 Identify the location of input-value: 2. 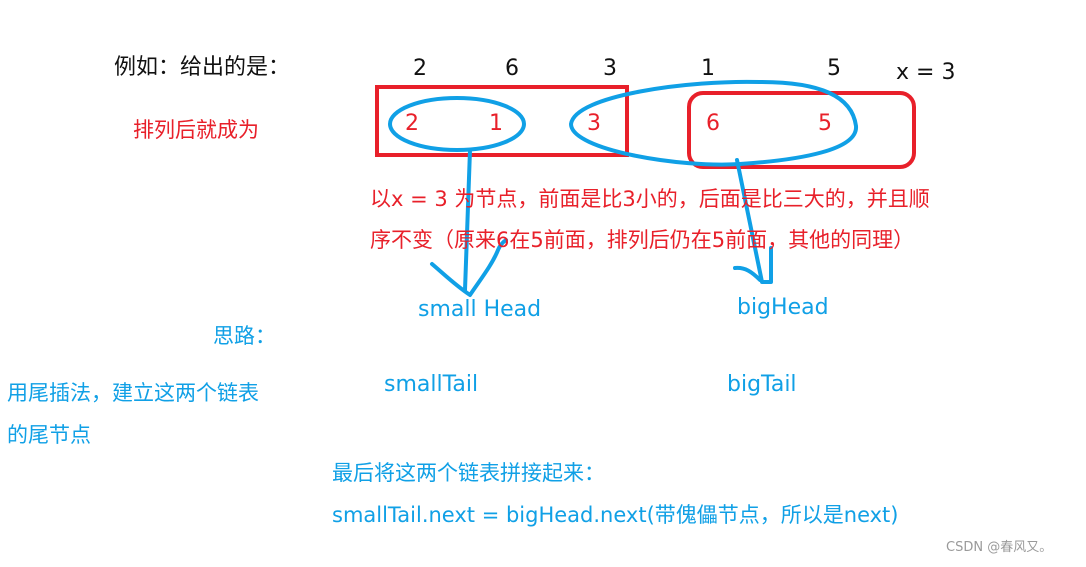
(420, 68).